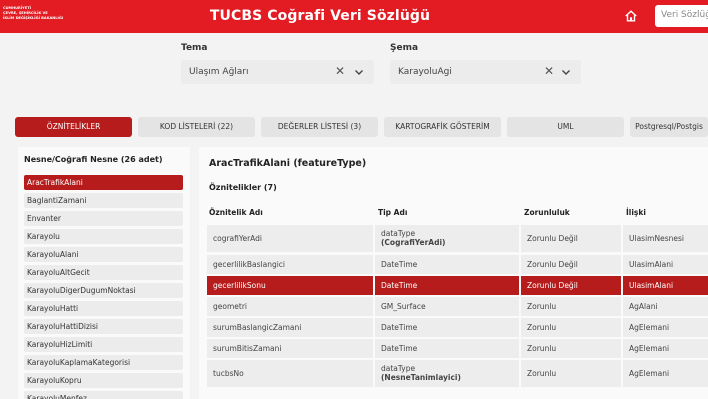  Describe the element at coordinates (485, 72) in the screenshot. I see `sema-select: KarayoluAgi ✕` at that location.